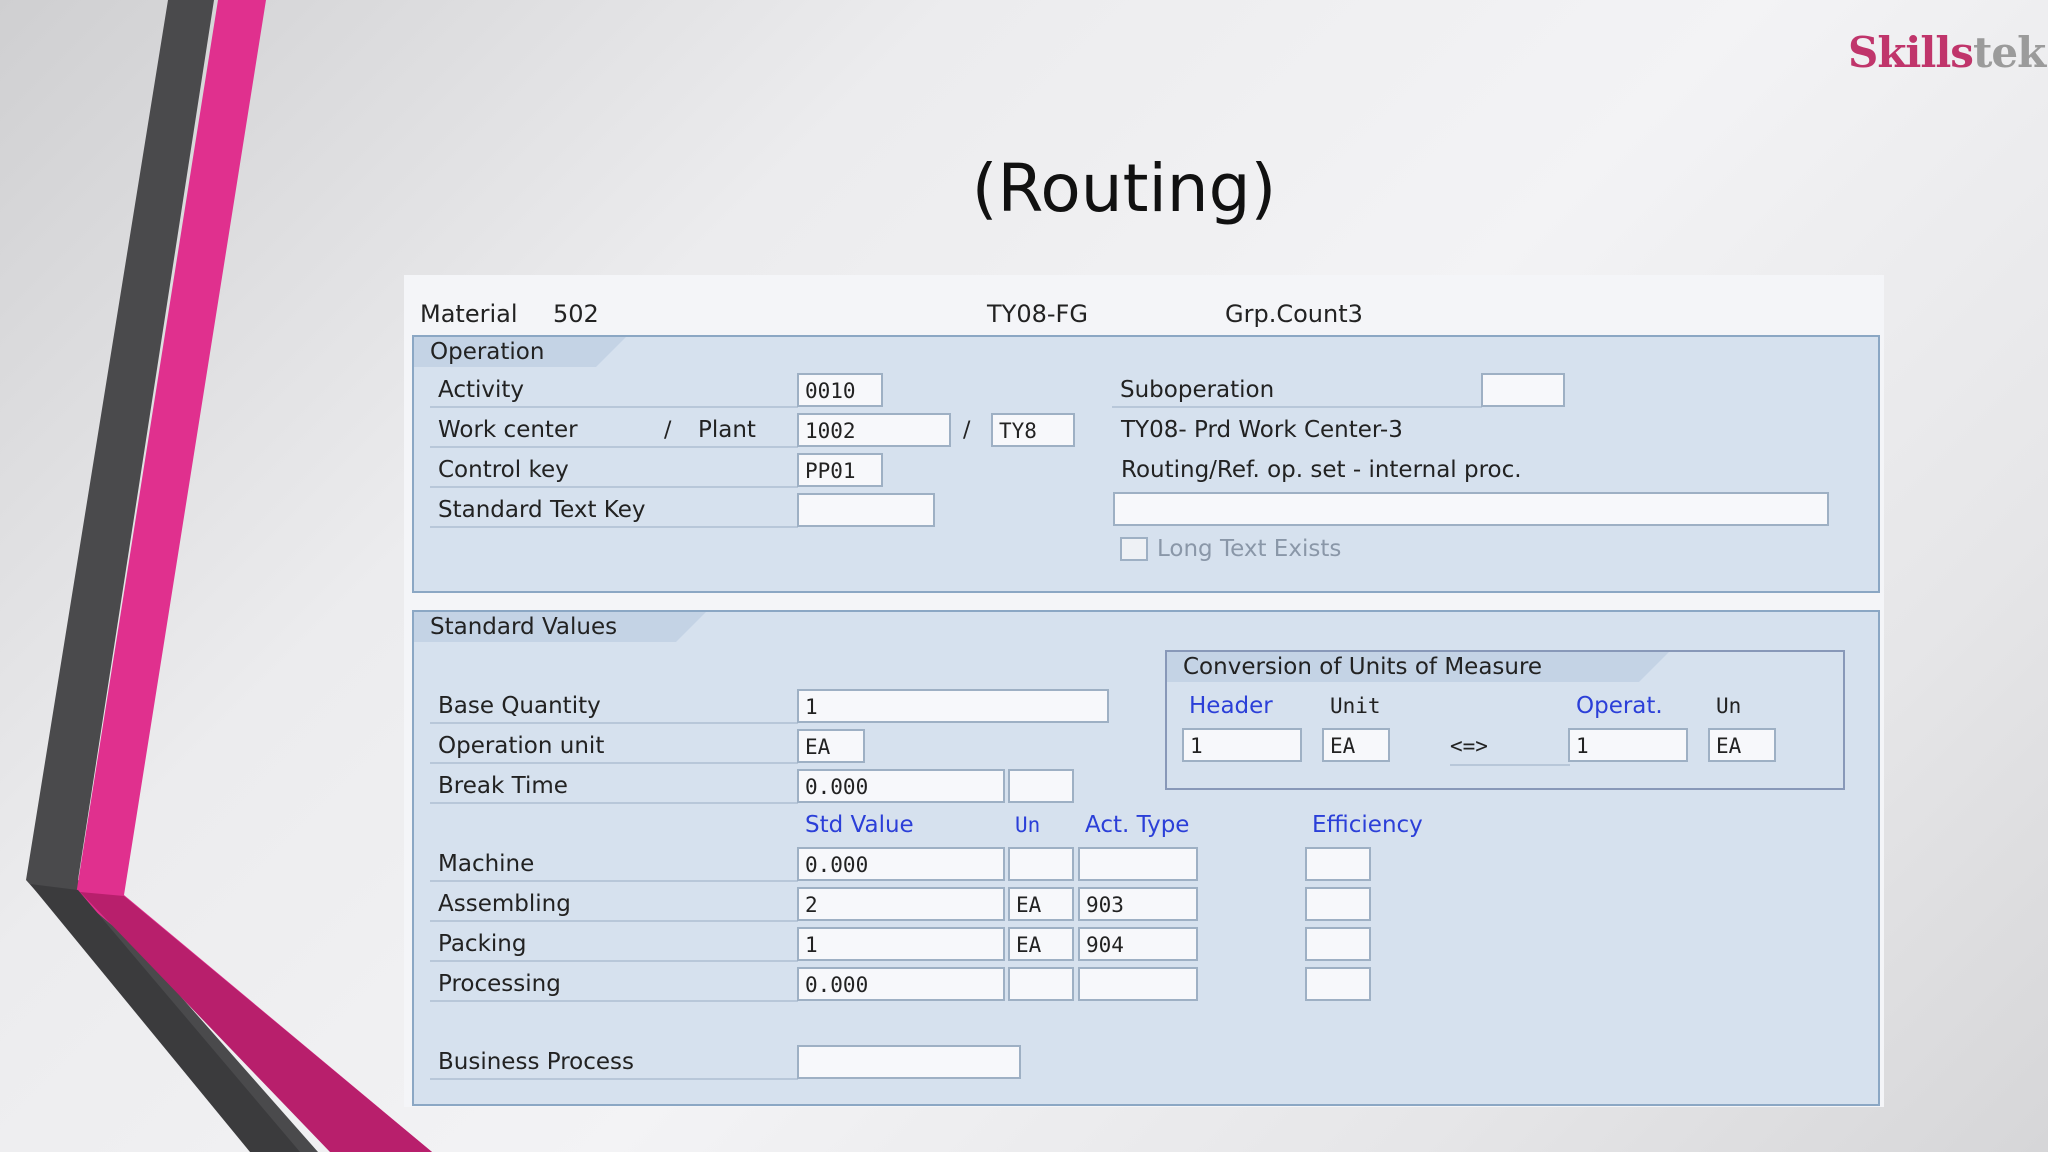  What do you see at coordinates (614, 706) in the screenshot?
I see `base-quantity-label: Base Quantity` at bounding box center [614, 706].